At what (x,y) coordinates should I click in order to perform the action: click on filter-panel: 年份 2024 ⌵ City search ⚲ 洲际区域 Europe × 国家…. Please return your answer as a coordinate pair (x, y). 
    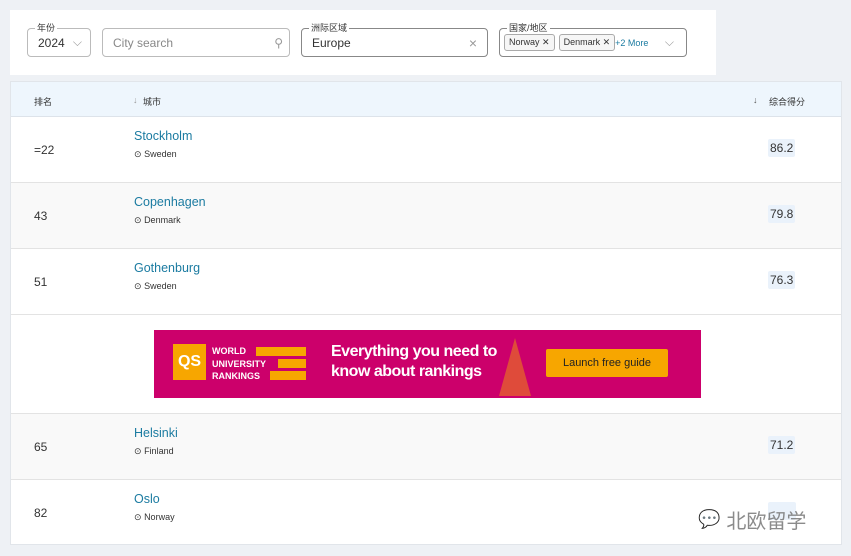
    Looking at the image, I should click on (363, 42).